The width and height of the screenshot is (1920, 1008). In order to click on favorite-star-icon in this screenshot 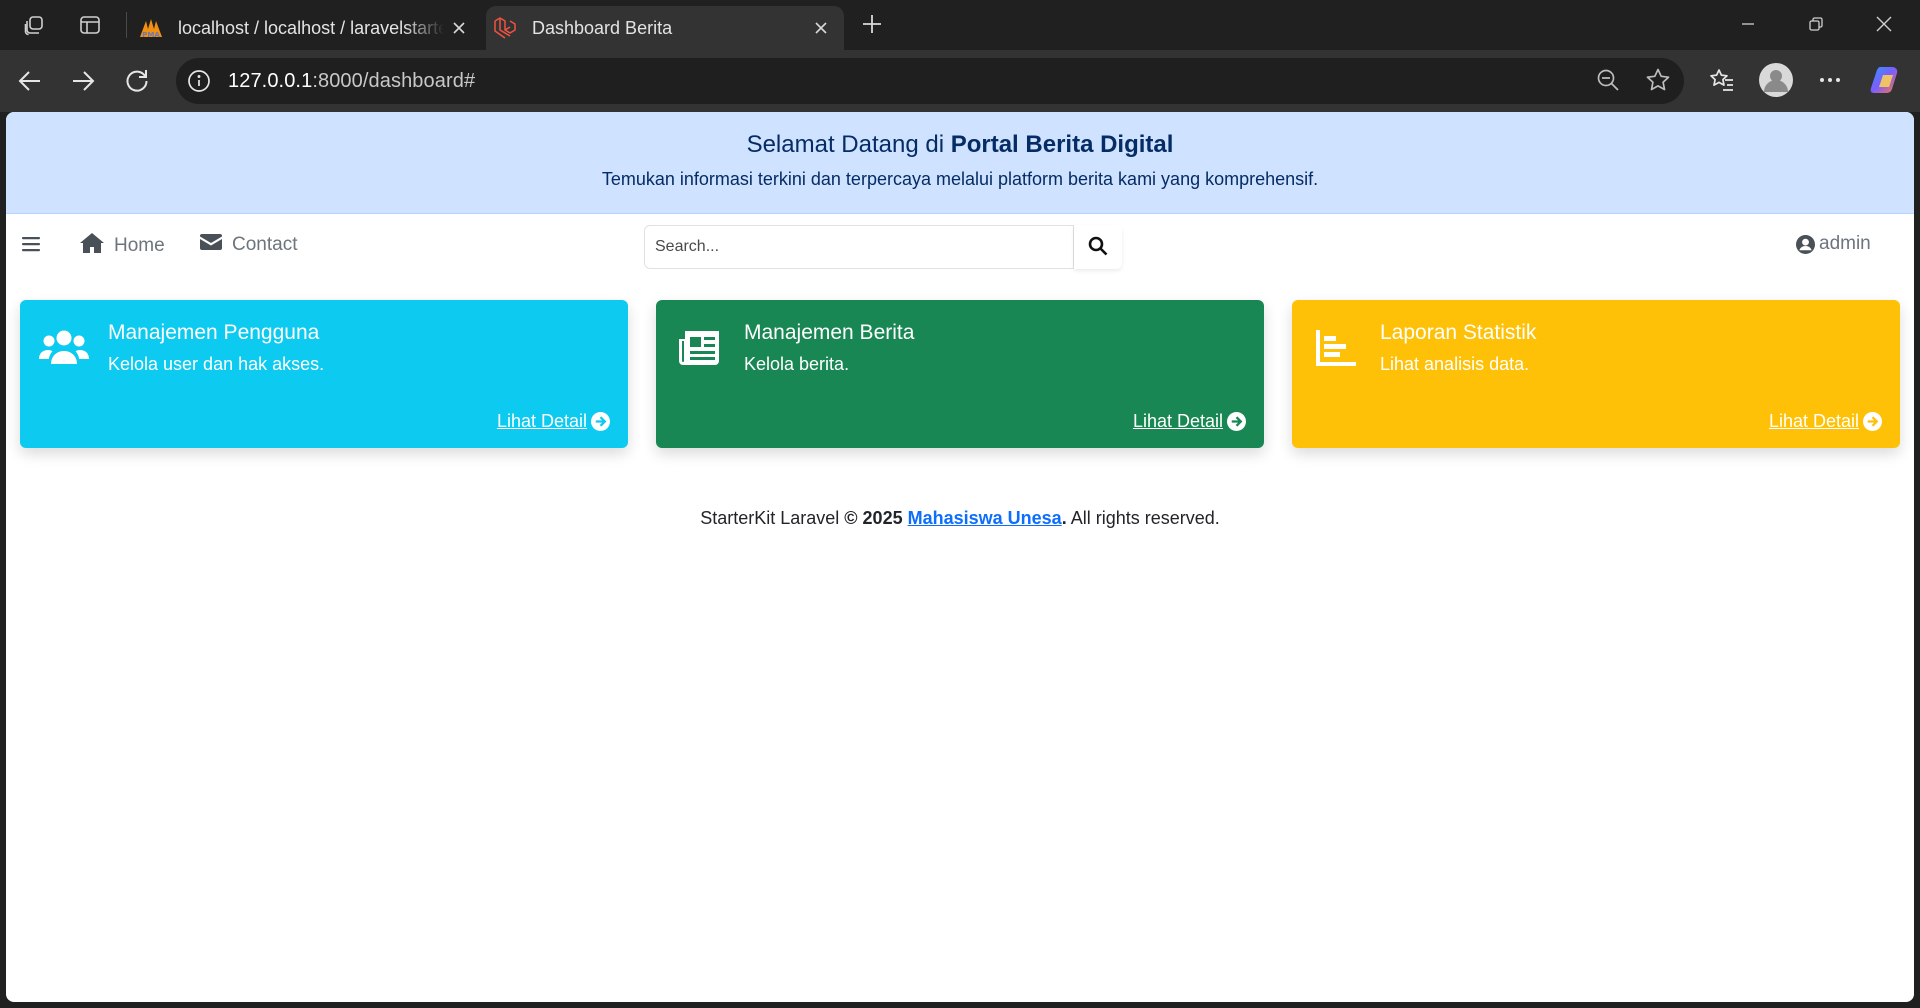, I will do `click(1658, 80)`.